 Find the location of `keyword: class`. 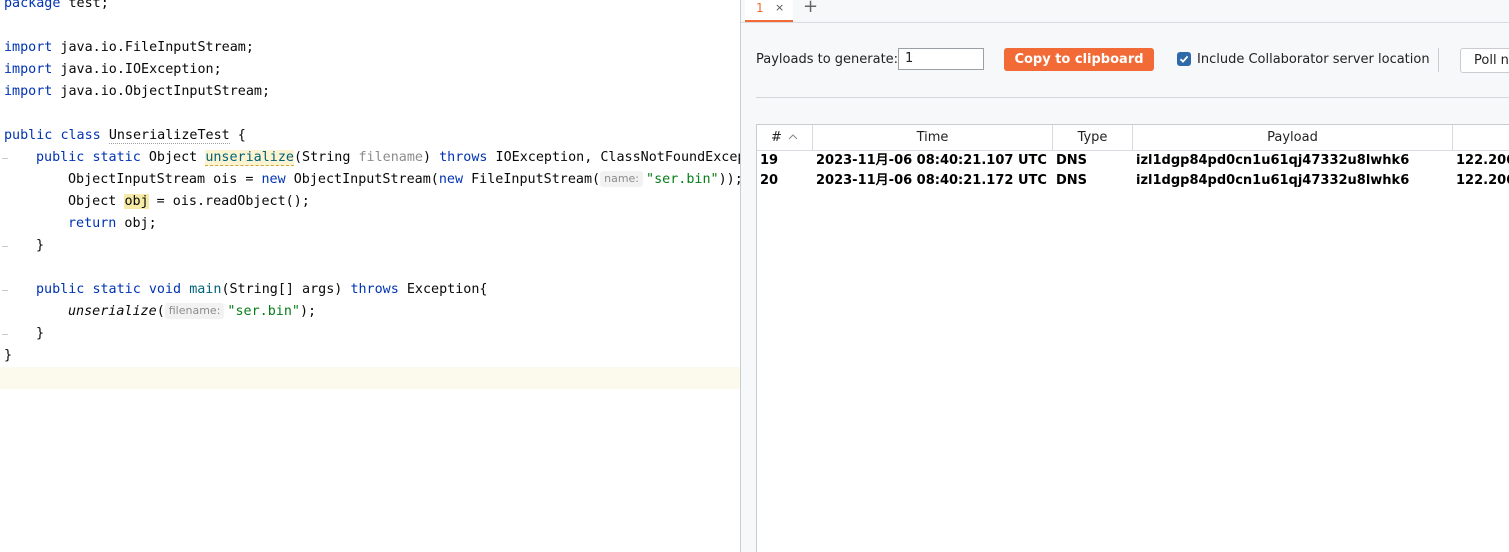

keyword: class is located at coordinates (80, 135).